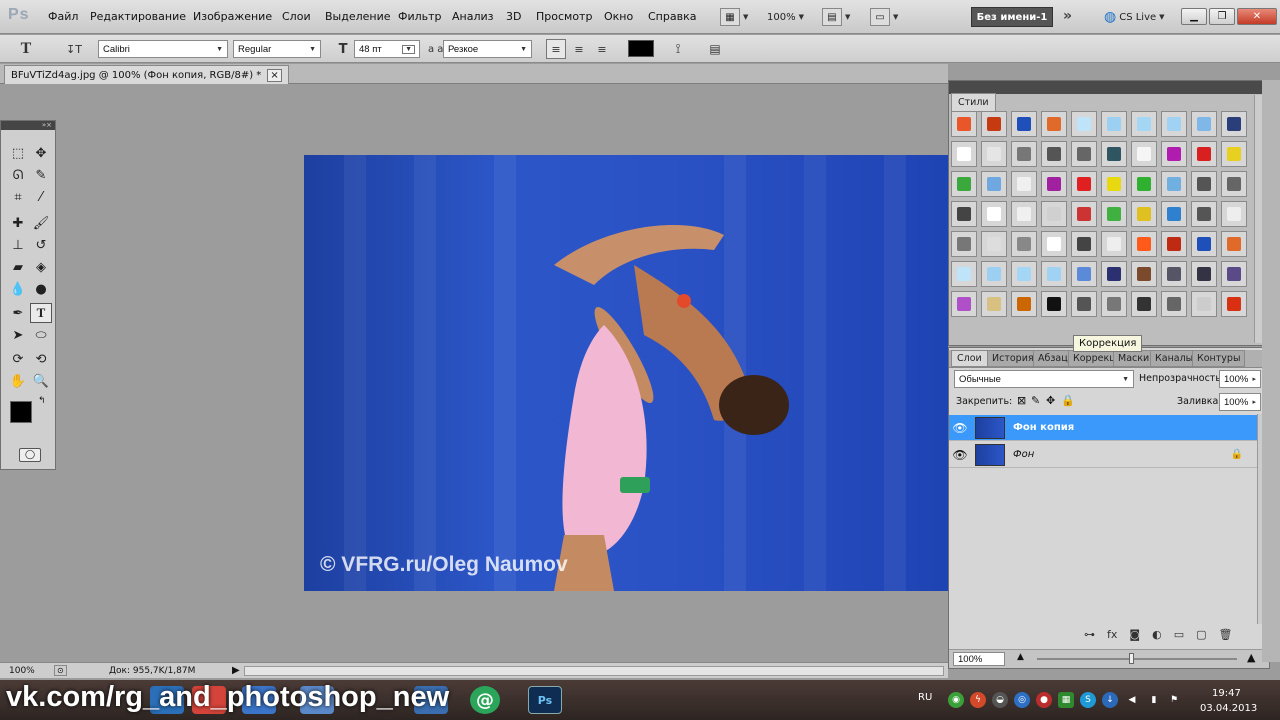  I want to click on font-size-select: 48 пт ▼, so click(387, 49).